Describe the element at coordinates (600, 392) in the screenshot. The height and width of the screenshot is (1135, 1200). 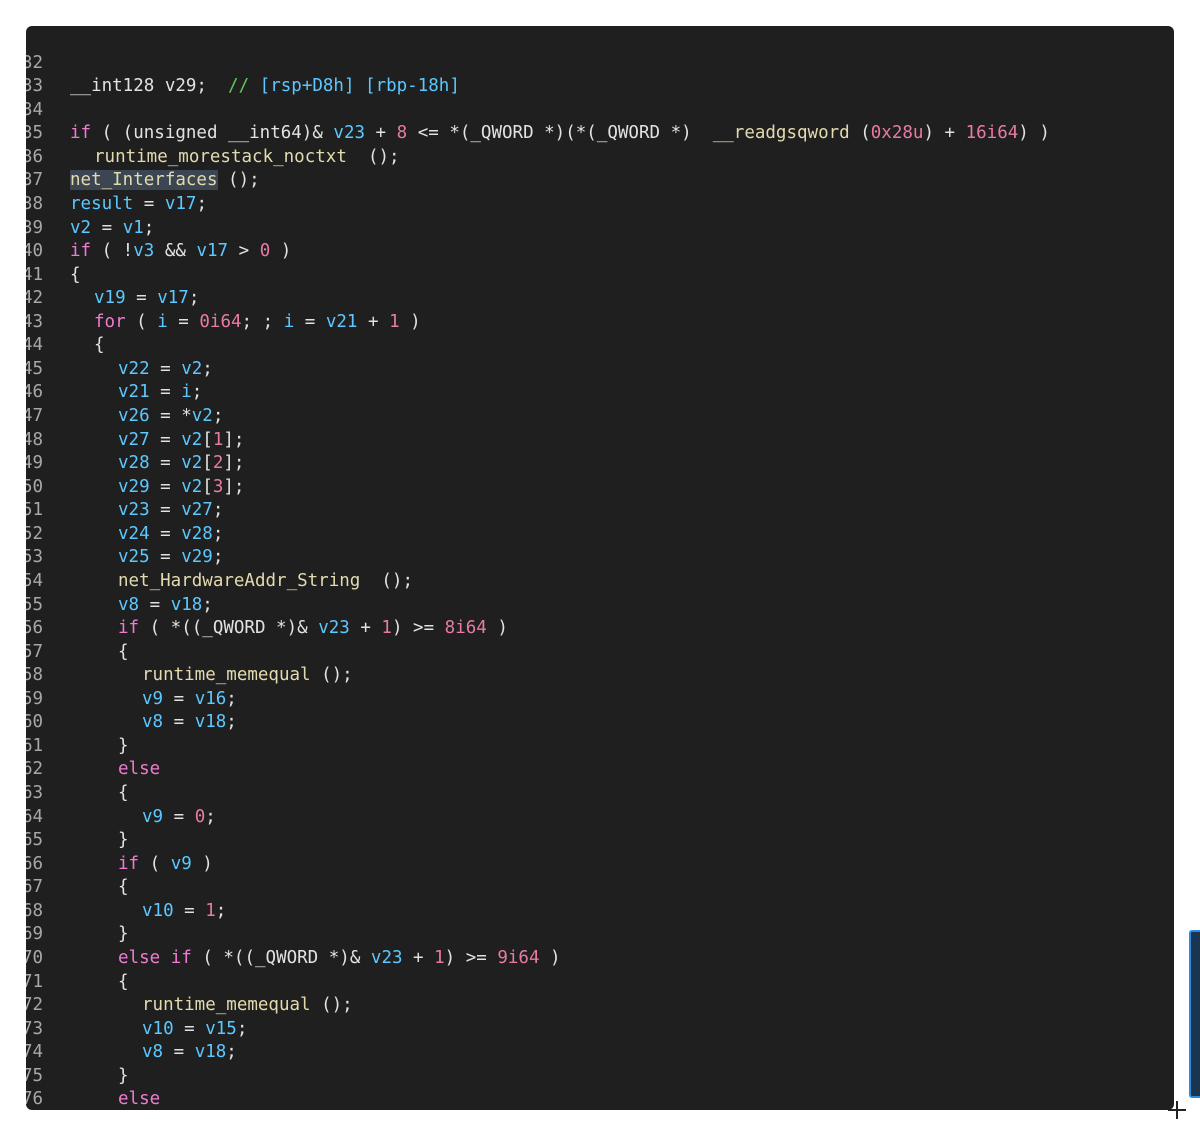
I see `code-line: 46 v26 = *v2;` at that location.